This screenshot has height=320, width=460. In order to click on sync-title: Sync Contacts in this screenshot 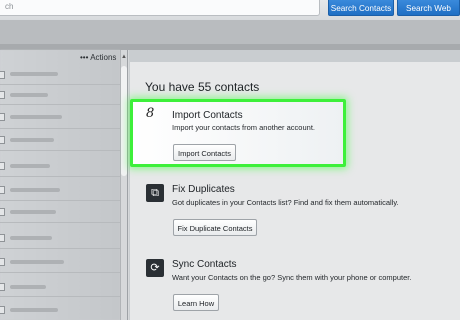, I will do `click(204, 264)`.